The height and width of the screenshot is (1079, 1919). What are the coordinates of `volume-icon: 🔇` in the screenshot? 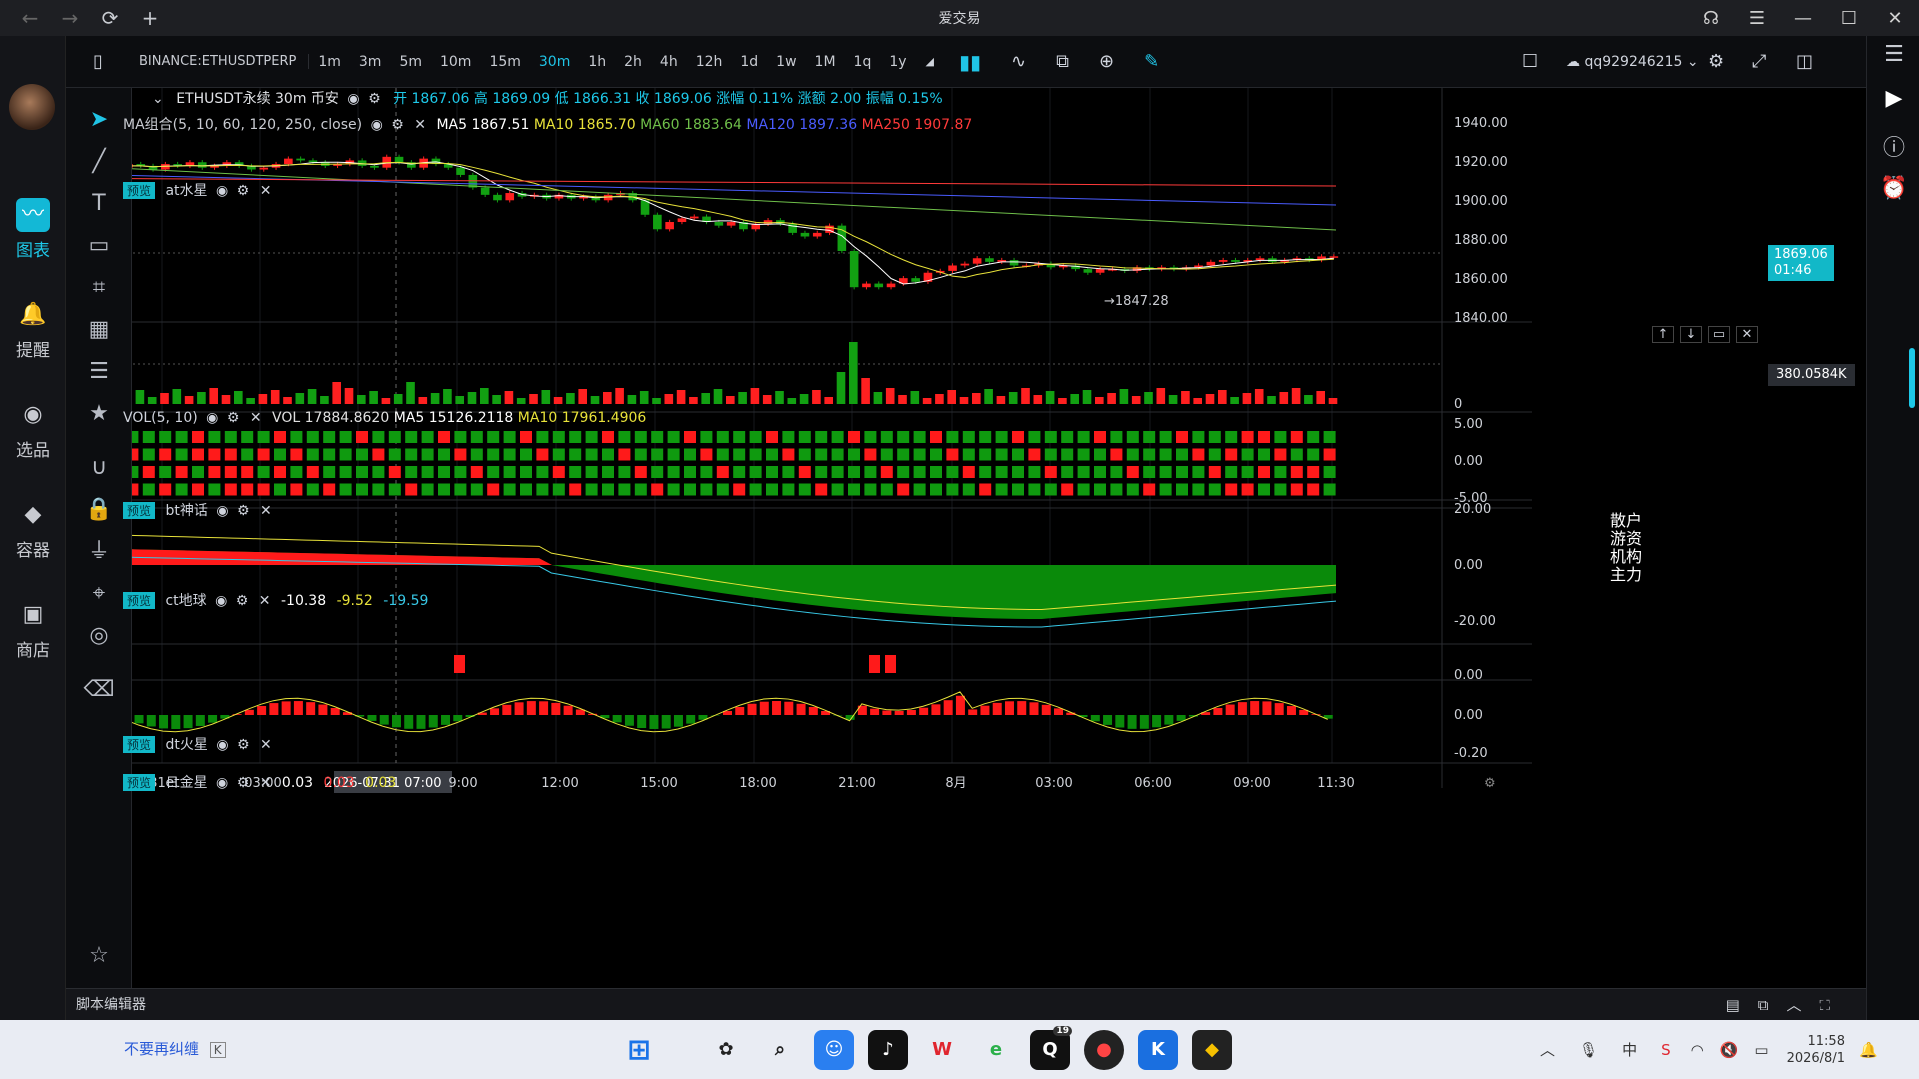 It's located at (1729, 1050).